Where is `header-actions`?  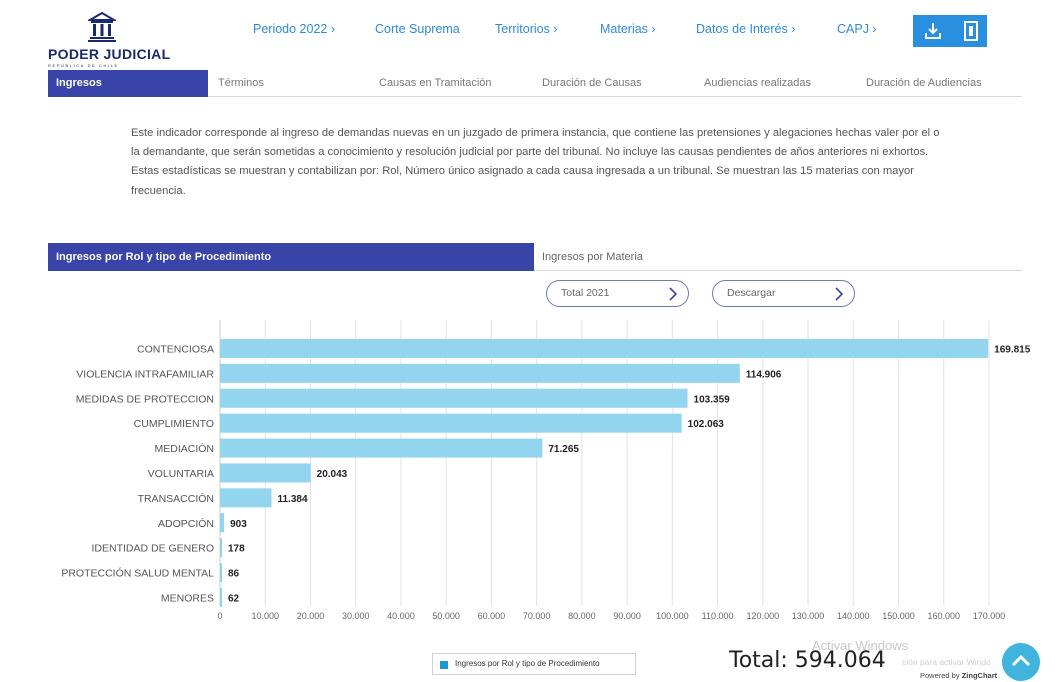 header-actions is located at coordinates (950, 31).